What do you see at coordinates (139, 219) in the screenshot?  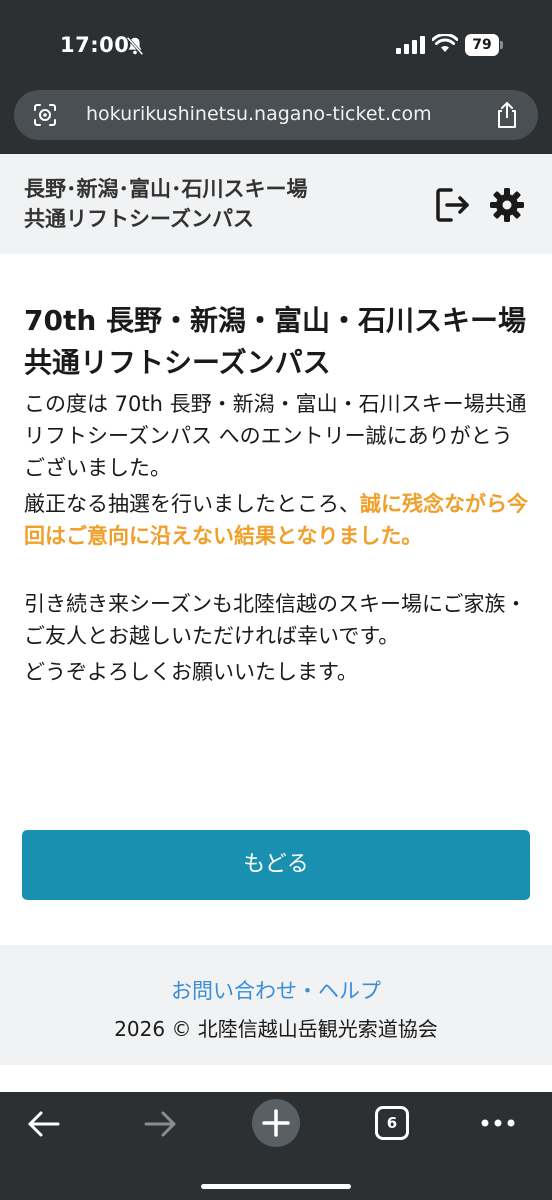 I see `app-title-line2: 共通リフトシーズンパス` at bounding box center [139, 219].